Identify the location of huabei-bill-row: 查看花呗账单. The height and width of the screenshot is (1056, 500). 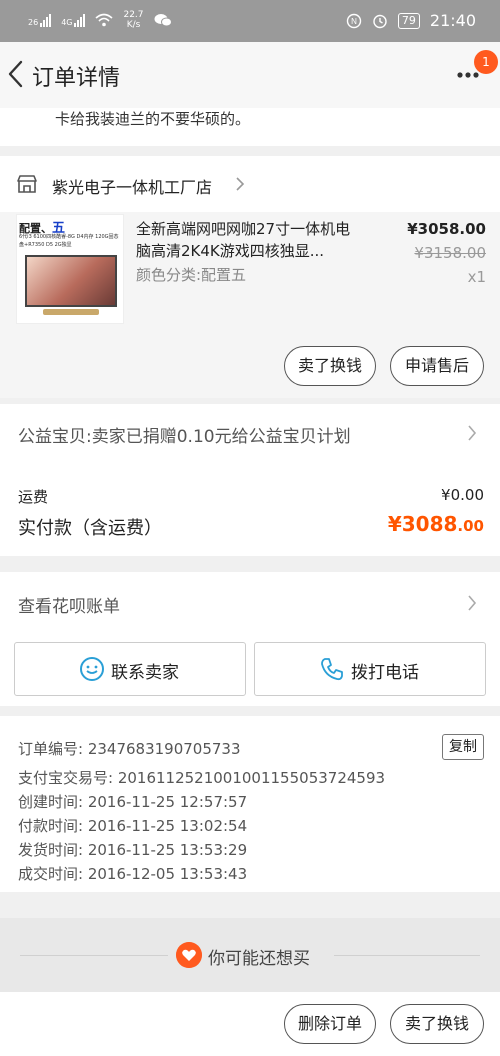
(250, 603).